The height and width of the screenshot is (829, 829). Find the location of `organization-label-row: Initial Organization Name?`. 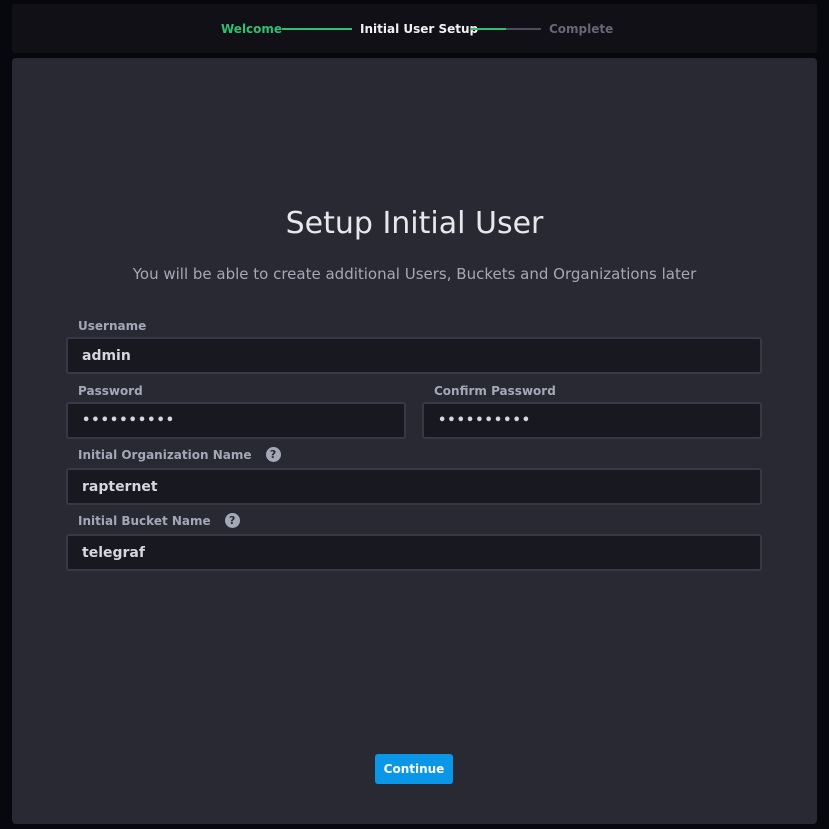

organization-label-row: Initial Organization Name? is located at coordinates (179, 455).